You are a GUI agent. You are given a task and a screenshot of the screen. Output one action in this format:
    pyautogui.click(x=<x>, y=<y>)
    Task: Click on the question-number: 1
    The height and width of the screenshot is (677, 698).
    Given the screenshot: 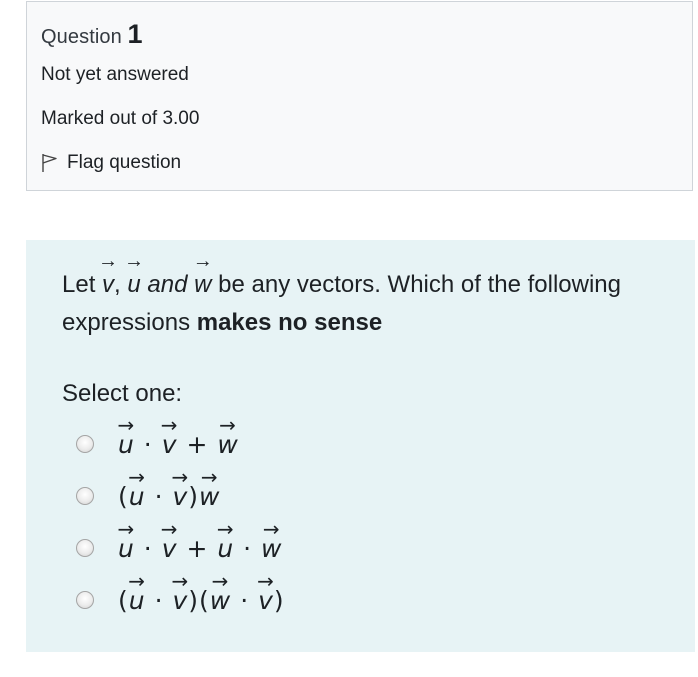 What is the action you would take?
    pyautogui.click(x=135, y=34)
    